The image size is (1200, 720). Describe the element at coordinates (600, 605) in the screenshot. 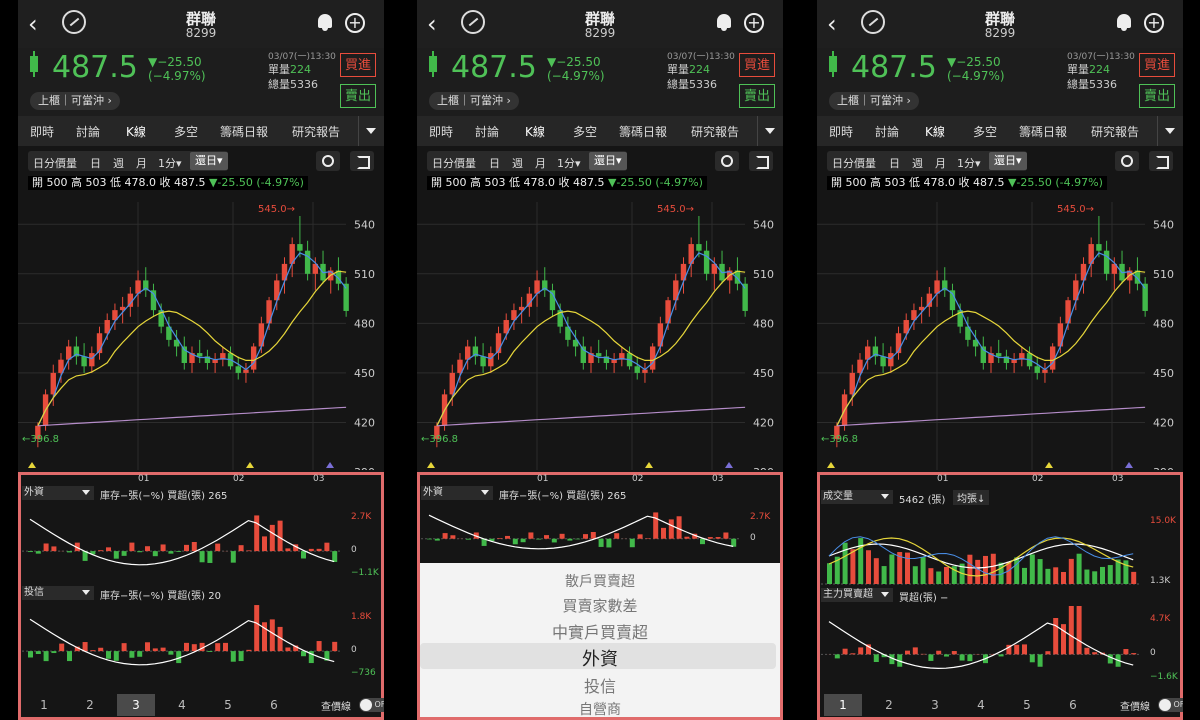

I see `picker-option: 買賣家數差` at that location.